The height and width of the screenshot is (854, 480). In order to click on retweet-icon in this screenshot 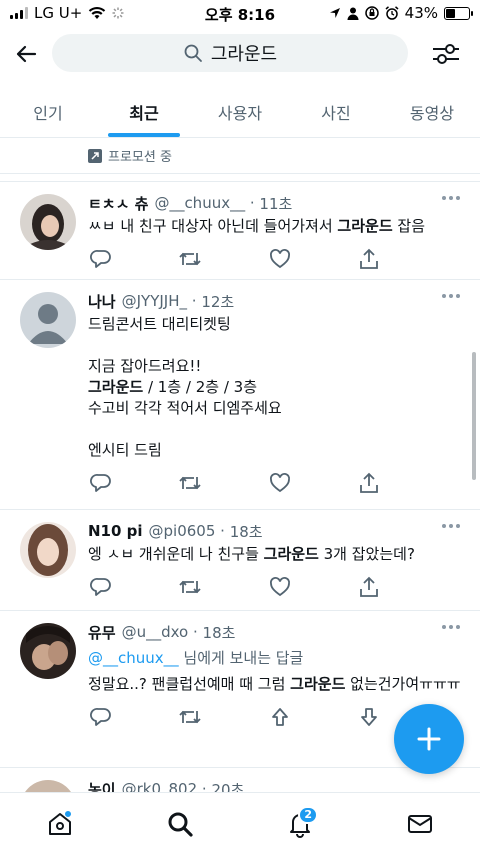, I will do `click(190, 483)`.